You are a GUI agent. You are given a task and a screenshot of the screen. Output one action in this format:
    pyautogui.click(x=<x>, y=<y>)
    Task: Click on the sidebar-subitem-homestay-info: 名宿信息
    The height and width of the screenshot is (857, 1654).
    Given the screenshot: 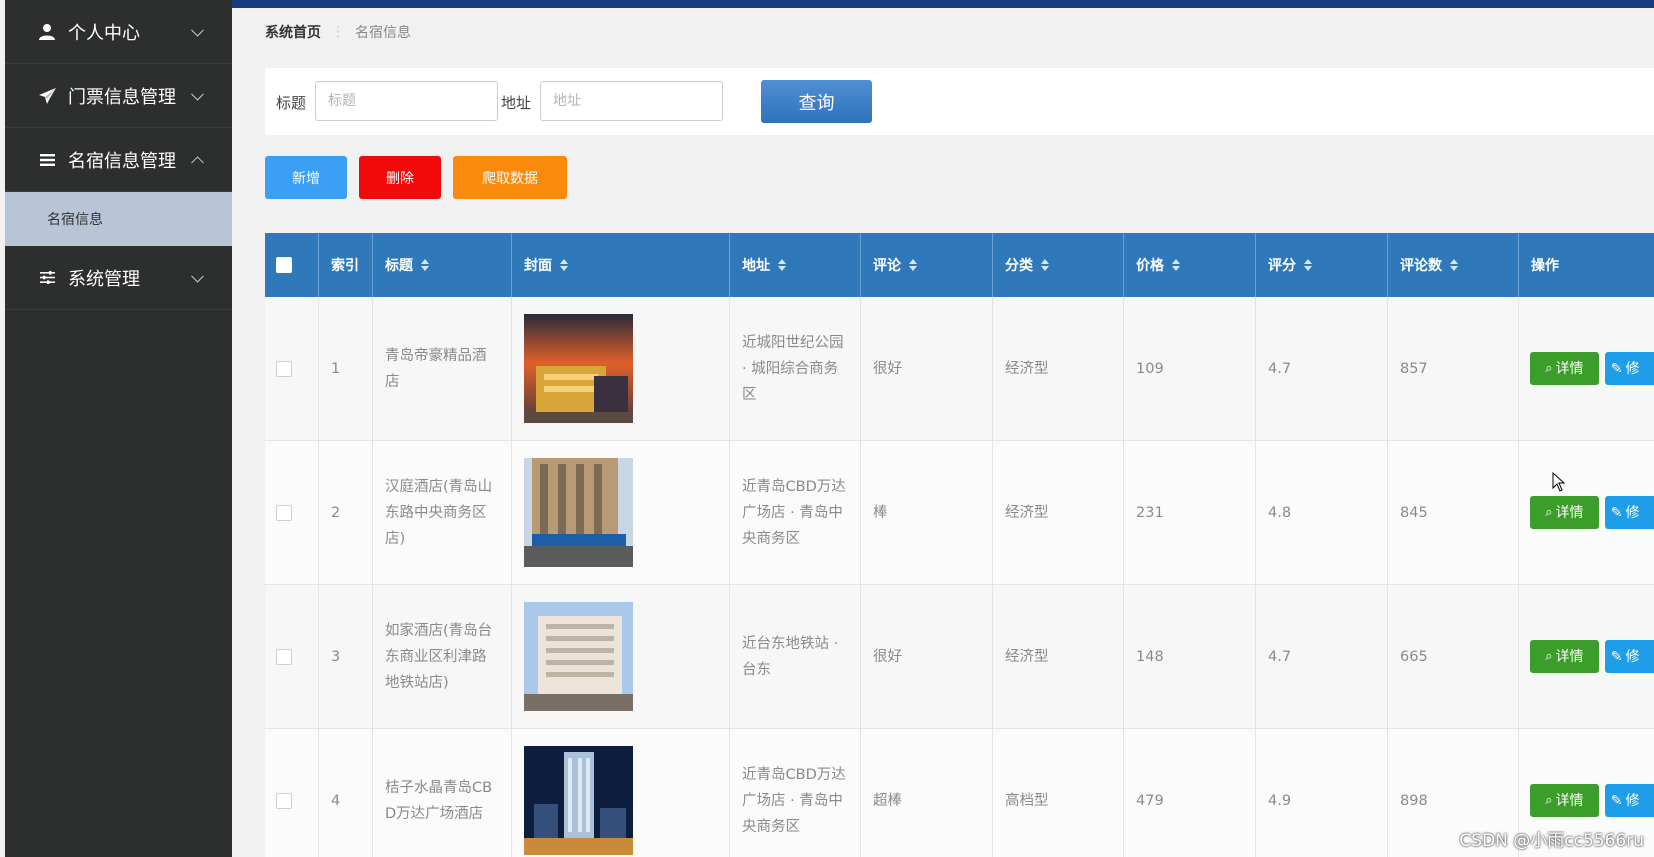 What is the action you would take?
    pyautogui.click(x=118, y=219)
    